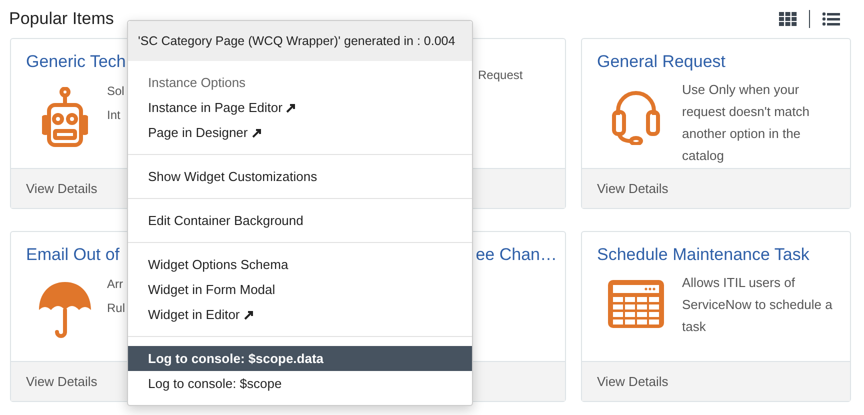 The width and height of the screenshot is (864, 415). I want to click on card-title: Email Out of, so click(73, 255).